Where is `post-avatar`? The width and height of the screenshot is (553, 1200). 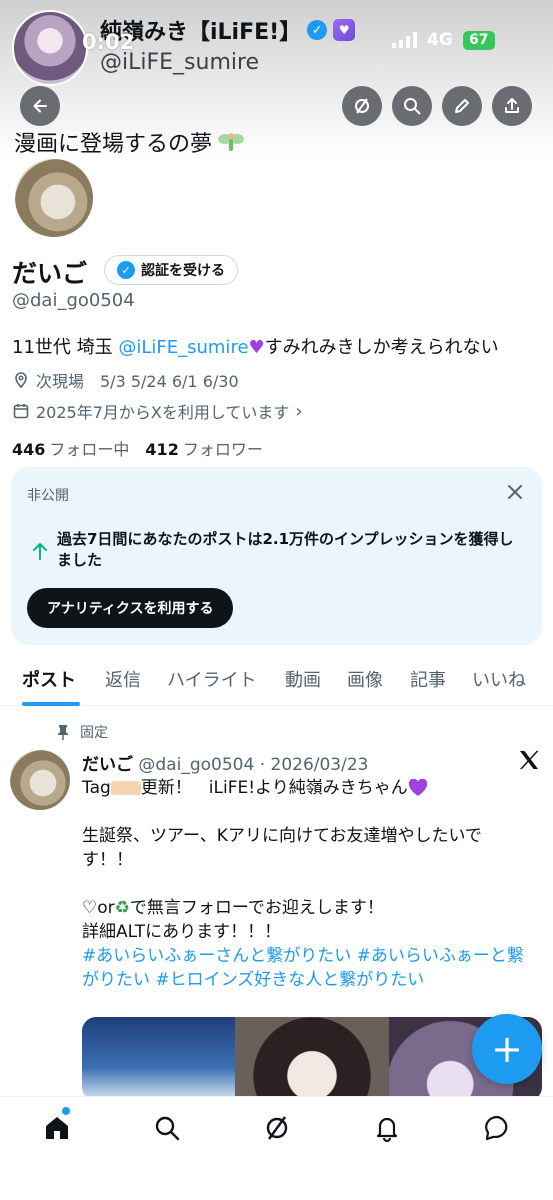 post-avatar is located at coordinates (40, 780).